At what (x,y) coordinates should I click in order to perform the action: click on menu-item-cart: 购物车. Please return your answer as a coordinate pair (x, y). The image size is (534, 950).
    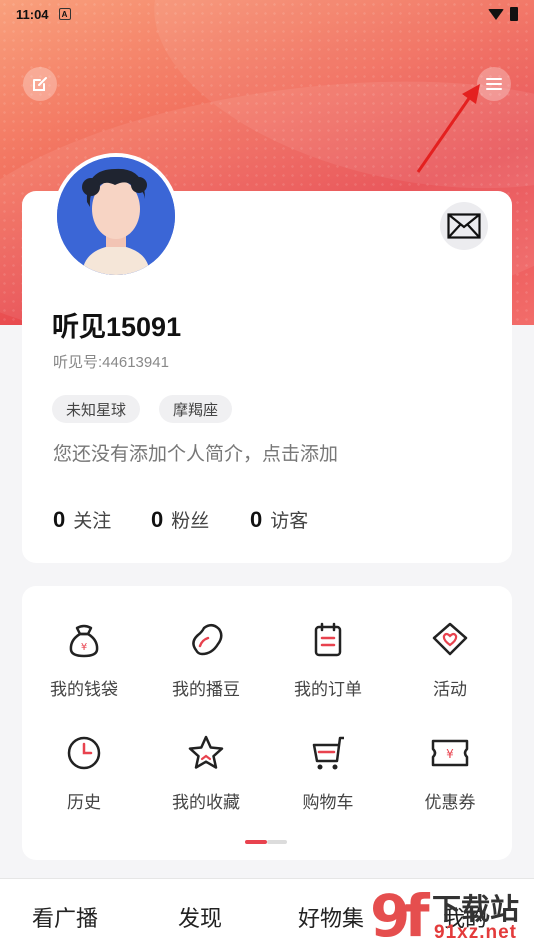
    Looking at the image, I should click on (328, 773).